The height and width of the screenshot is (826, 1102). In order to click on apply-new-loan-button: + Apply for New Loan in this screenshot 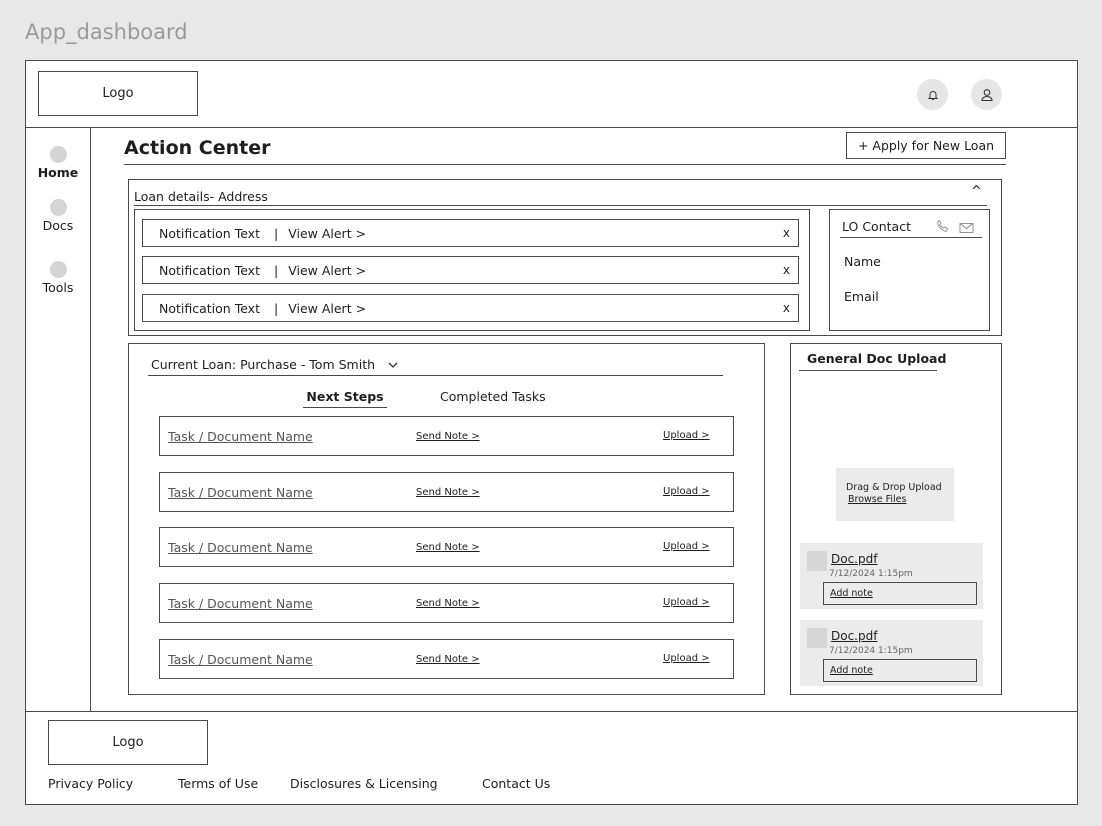, I will do `click(926, 145)`.